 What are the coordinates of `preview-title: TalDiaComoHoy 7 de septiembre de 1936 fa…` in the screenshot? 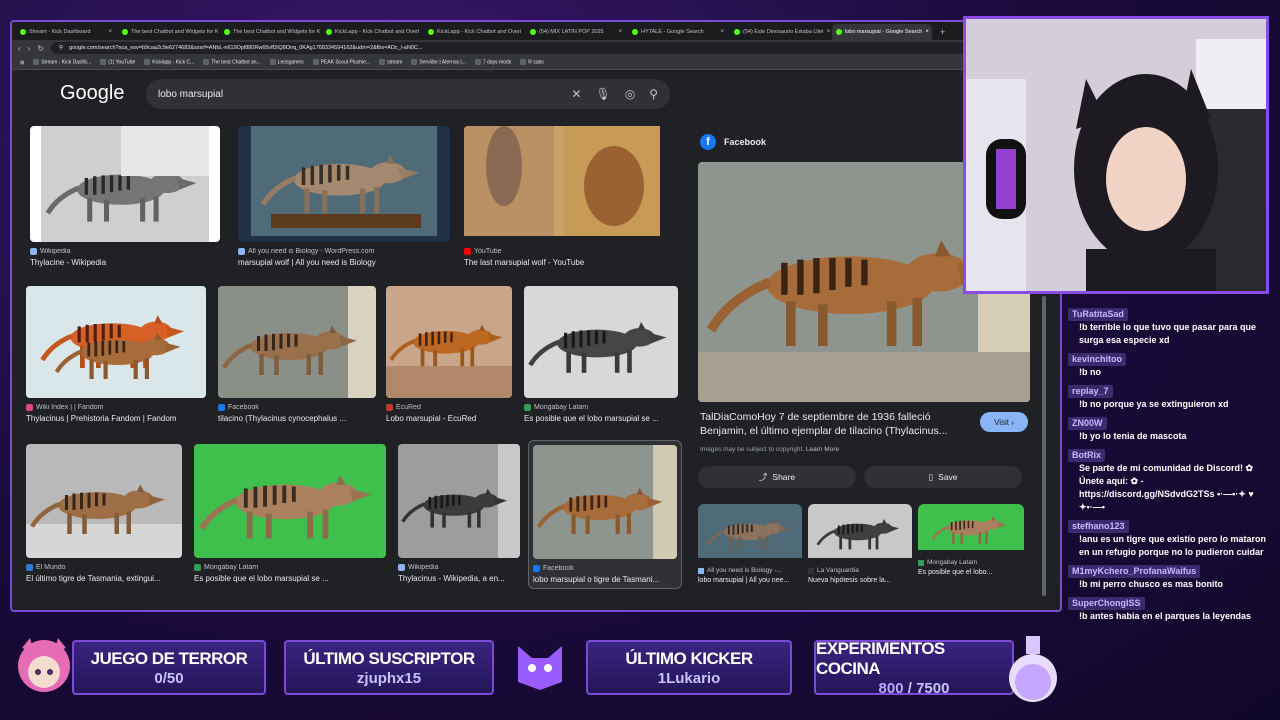 It's located at (834, 424).